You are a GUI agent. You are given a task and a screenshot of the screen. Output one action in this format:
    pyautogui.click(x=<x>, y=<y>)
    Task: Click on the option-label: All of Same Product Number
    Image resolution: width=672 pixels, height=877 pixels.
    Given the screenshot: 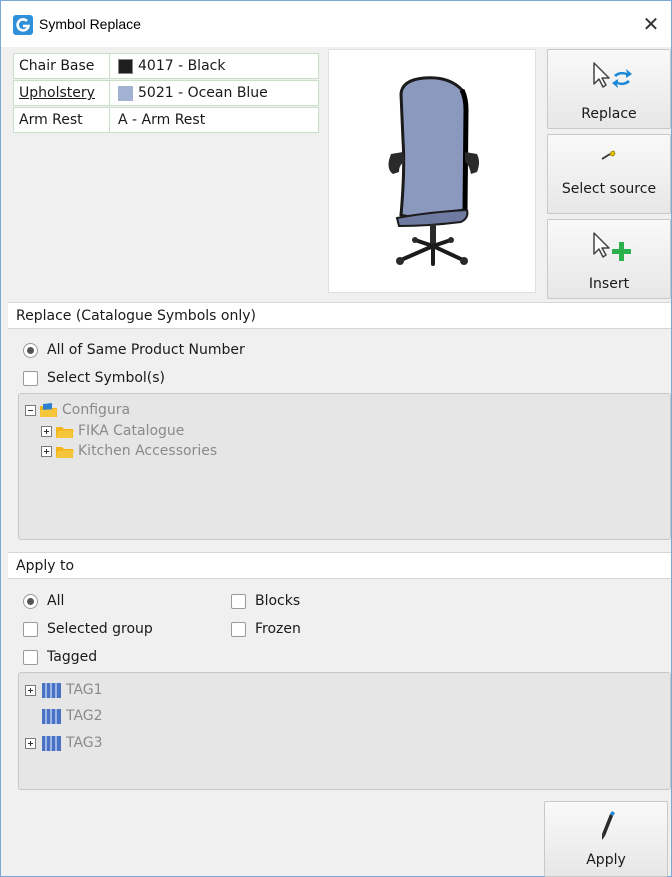 What is the action you would take?
    pyautogui.click(x=146, y=350)
    